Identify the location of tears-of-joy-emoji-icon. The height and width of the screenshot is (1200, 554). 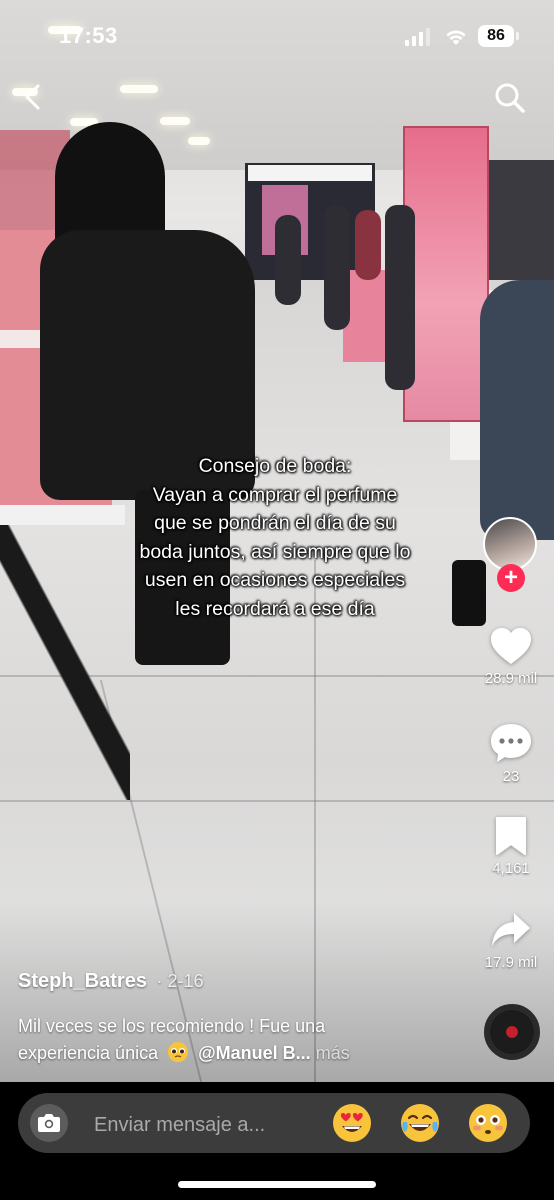
(420, 1123).